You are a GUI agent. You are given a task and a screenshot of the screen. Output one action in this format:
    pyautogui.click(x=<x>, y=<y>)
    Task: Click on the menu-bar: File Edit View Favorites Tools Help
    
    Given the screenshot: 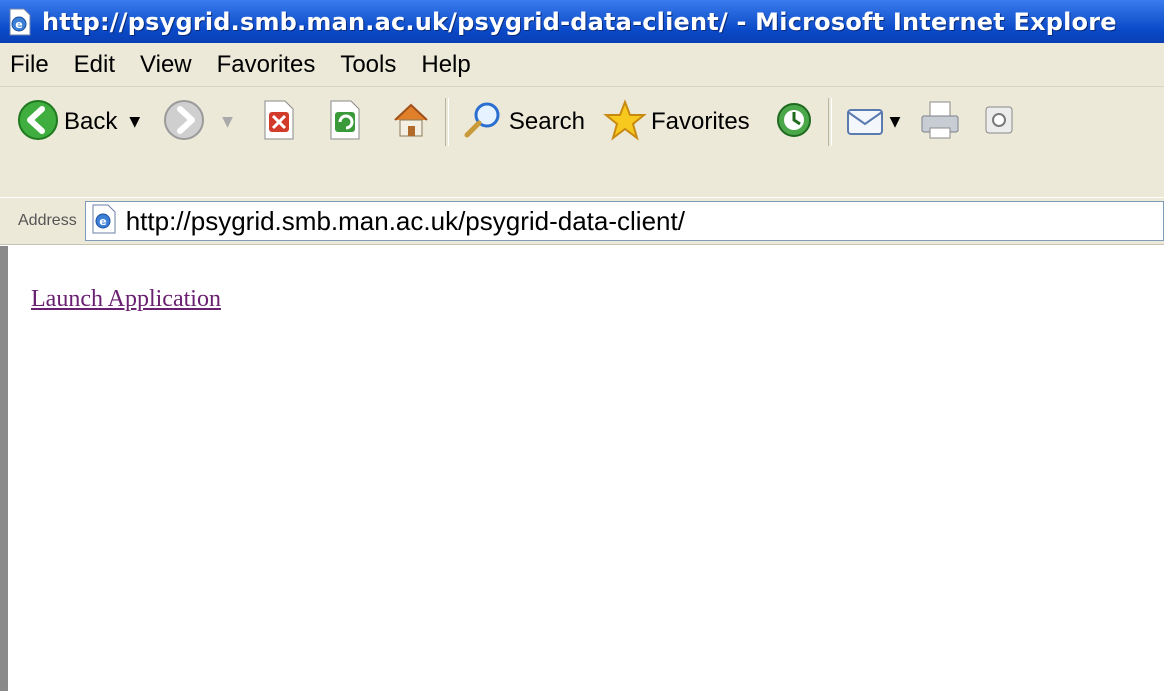 What is the action you would take?
    pyautogui.click(x=582, y=65)
    